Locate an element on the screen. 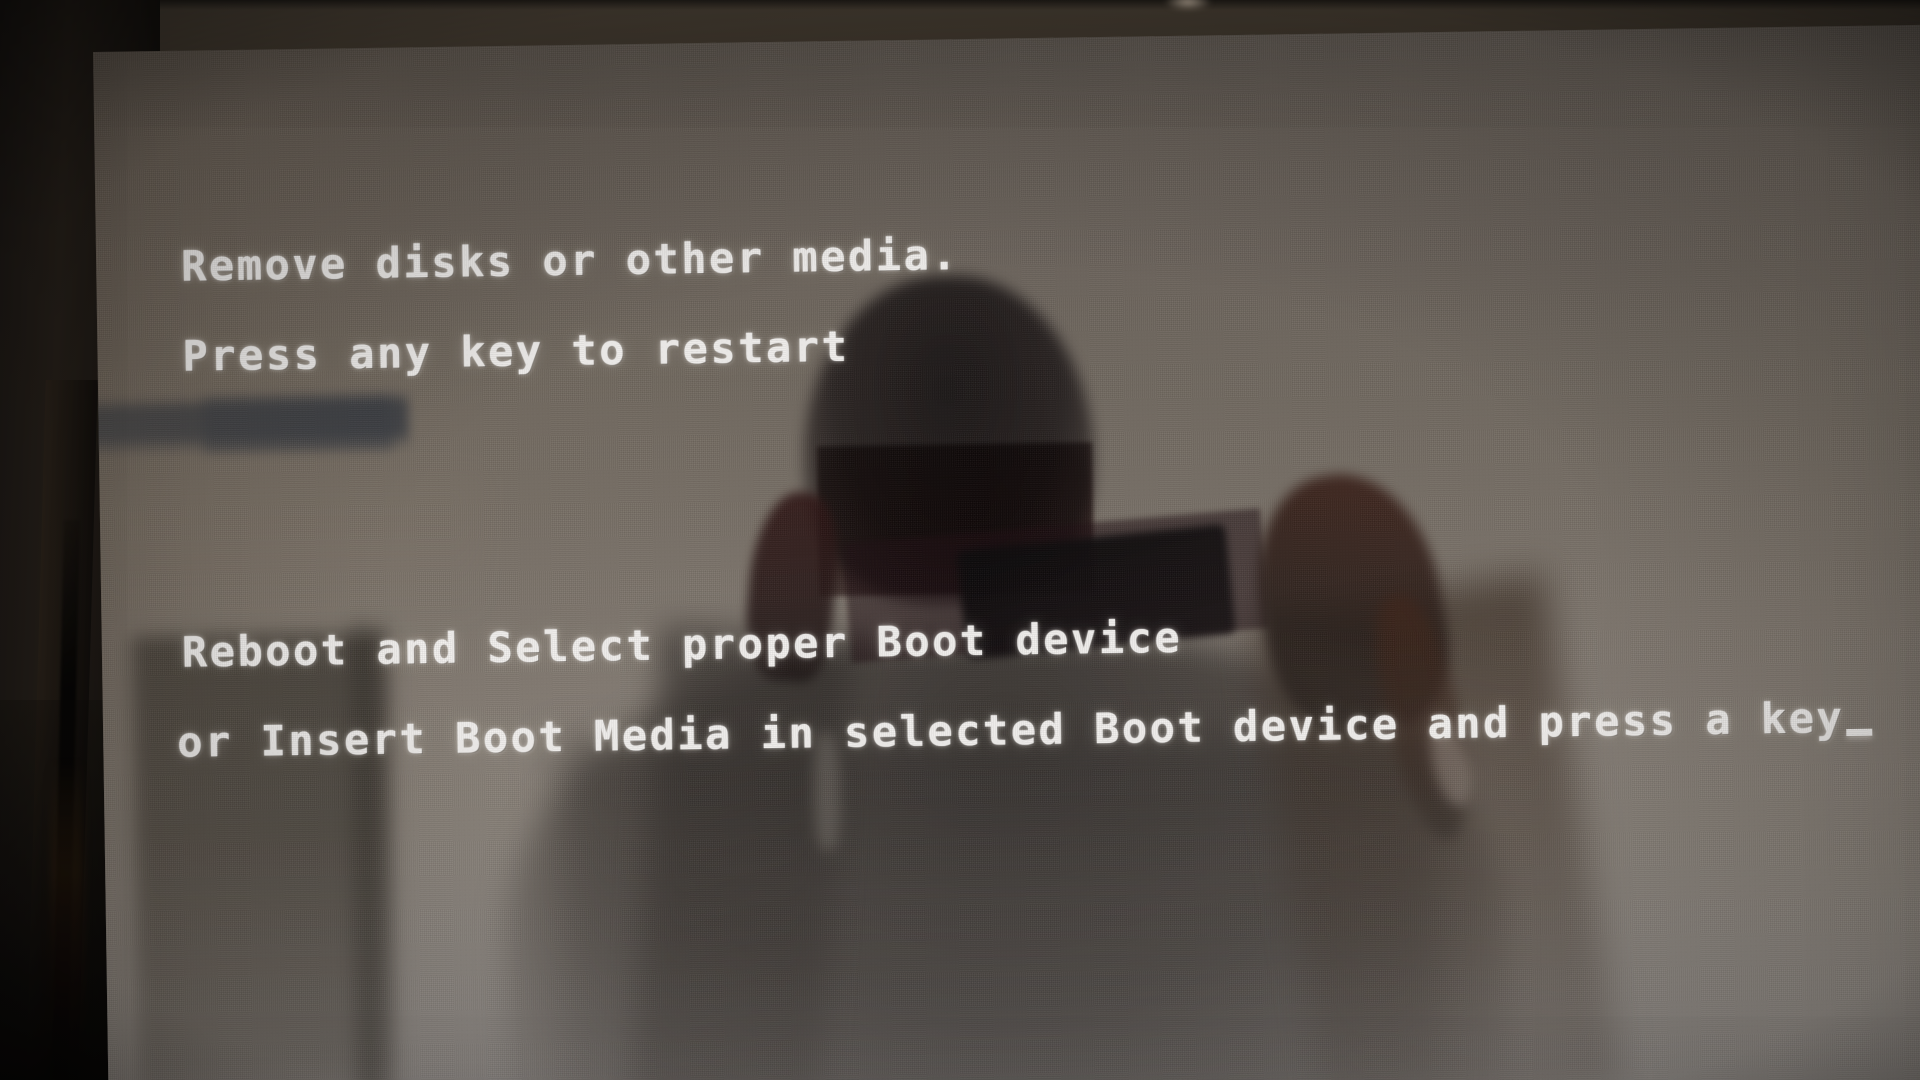  bios-block-spacer is located at coordinates (1009, 492).